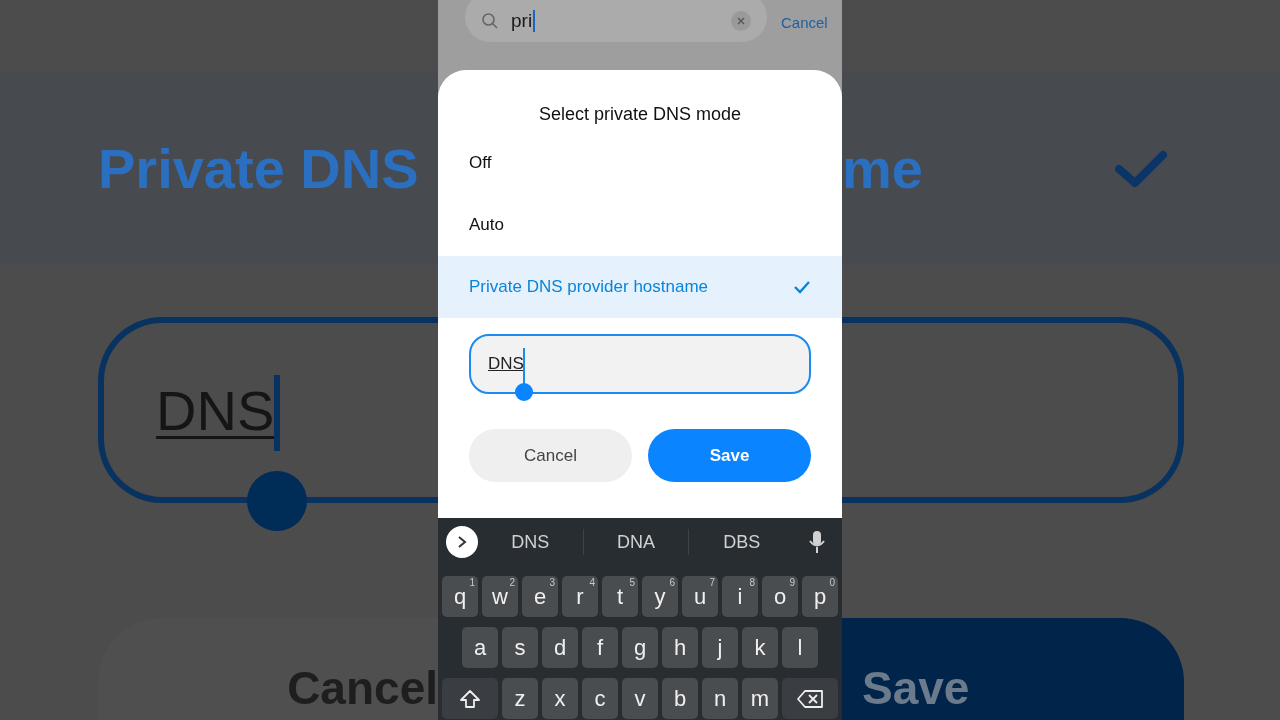 The width and height of the screenshot is (1280, 720). I want to click on backspace-icon, so click(810, 698).